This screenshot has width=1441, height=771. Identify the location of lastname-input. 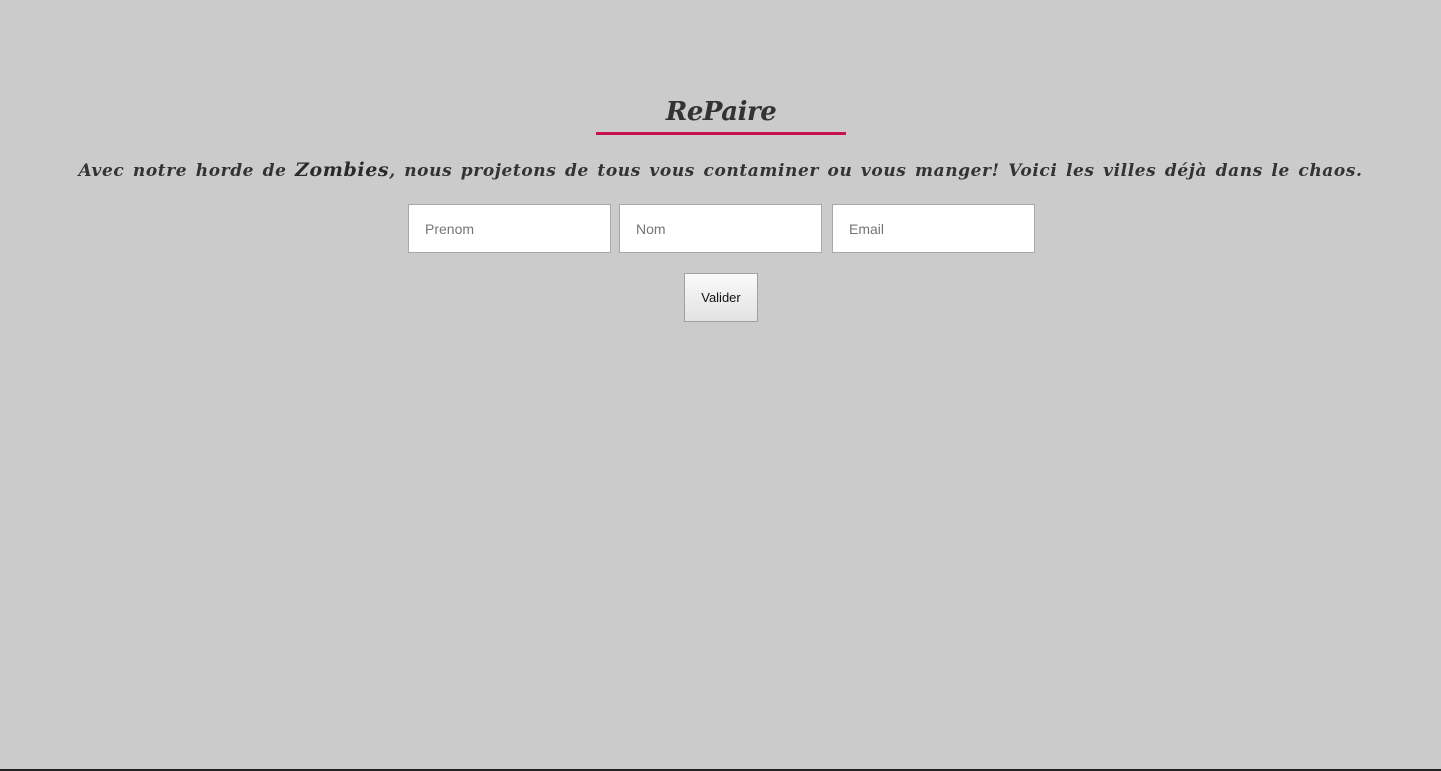
(720, 228).